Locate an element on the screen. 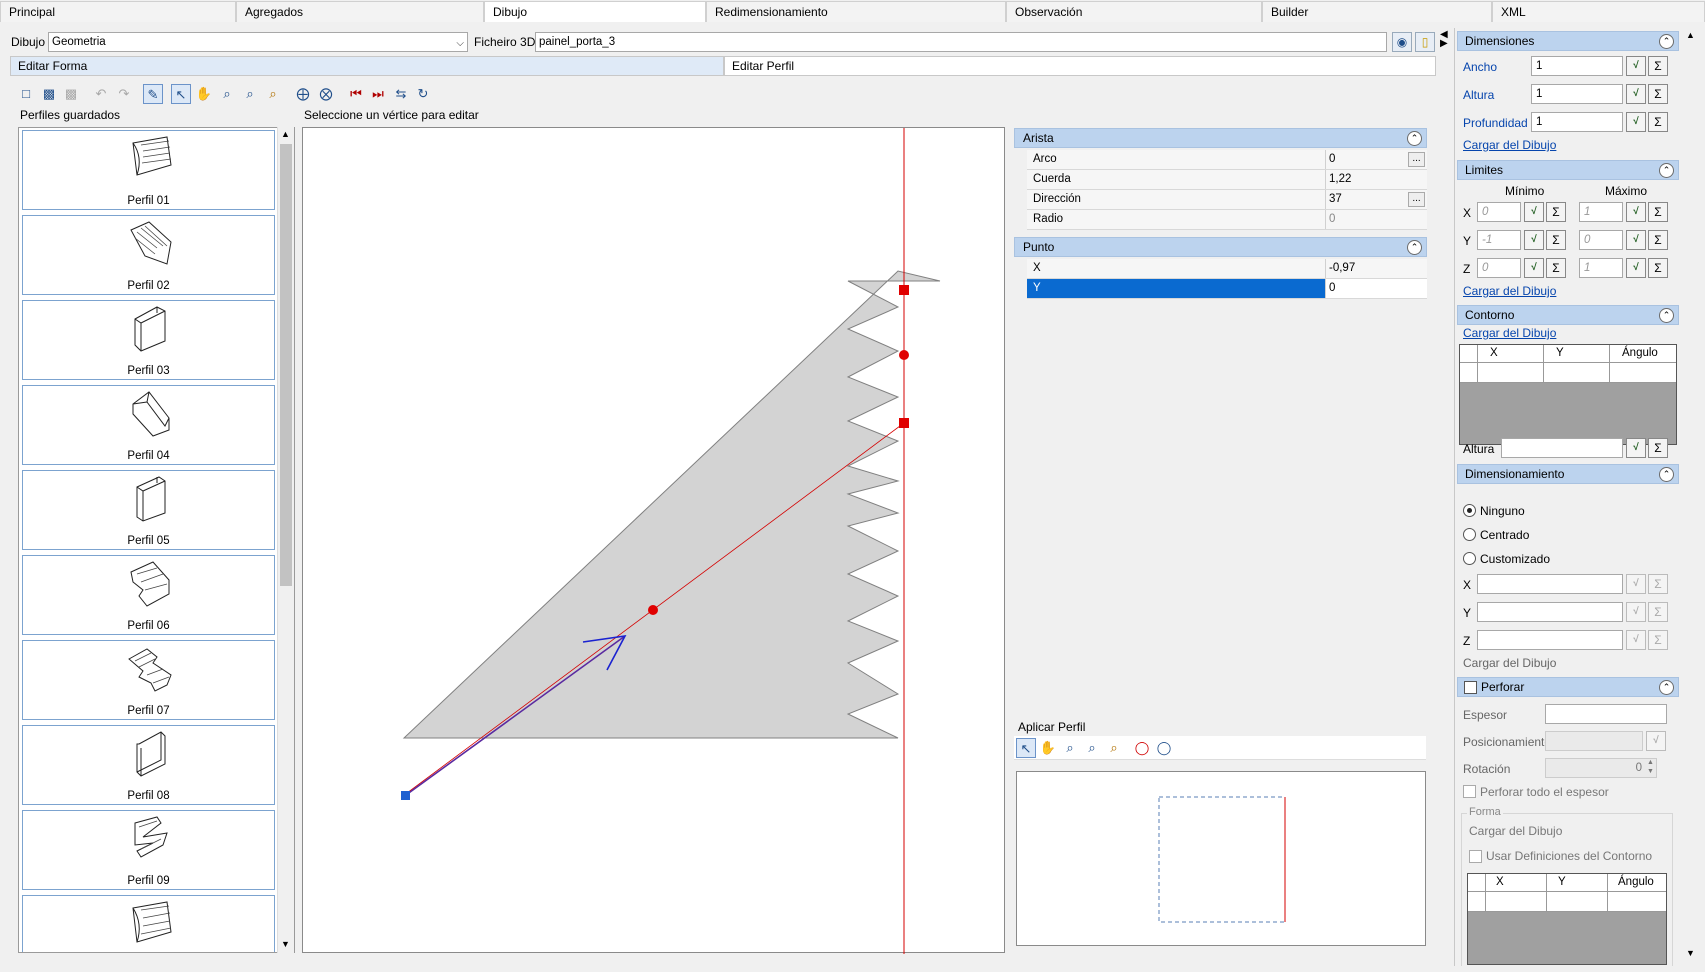  espesor-input is located at coordinates (1606, 714).